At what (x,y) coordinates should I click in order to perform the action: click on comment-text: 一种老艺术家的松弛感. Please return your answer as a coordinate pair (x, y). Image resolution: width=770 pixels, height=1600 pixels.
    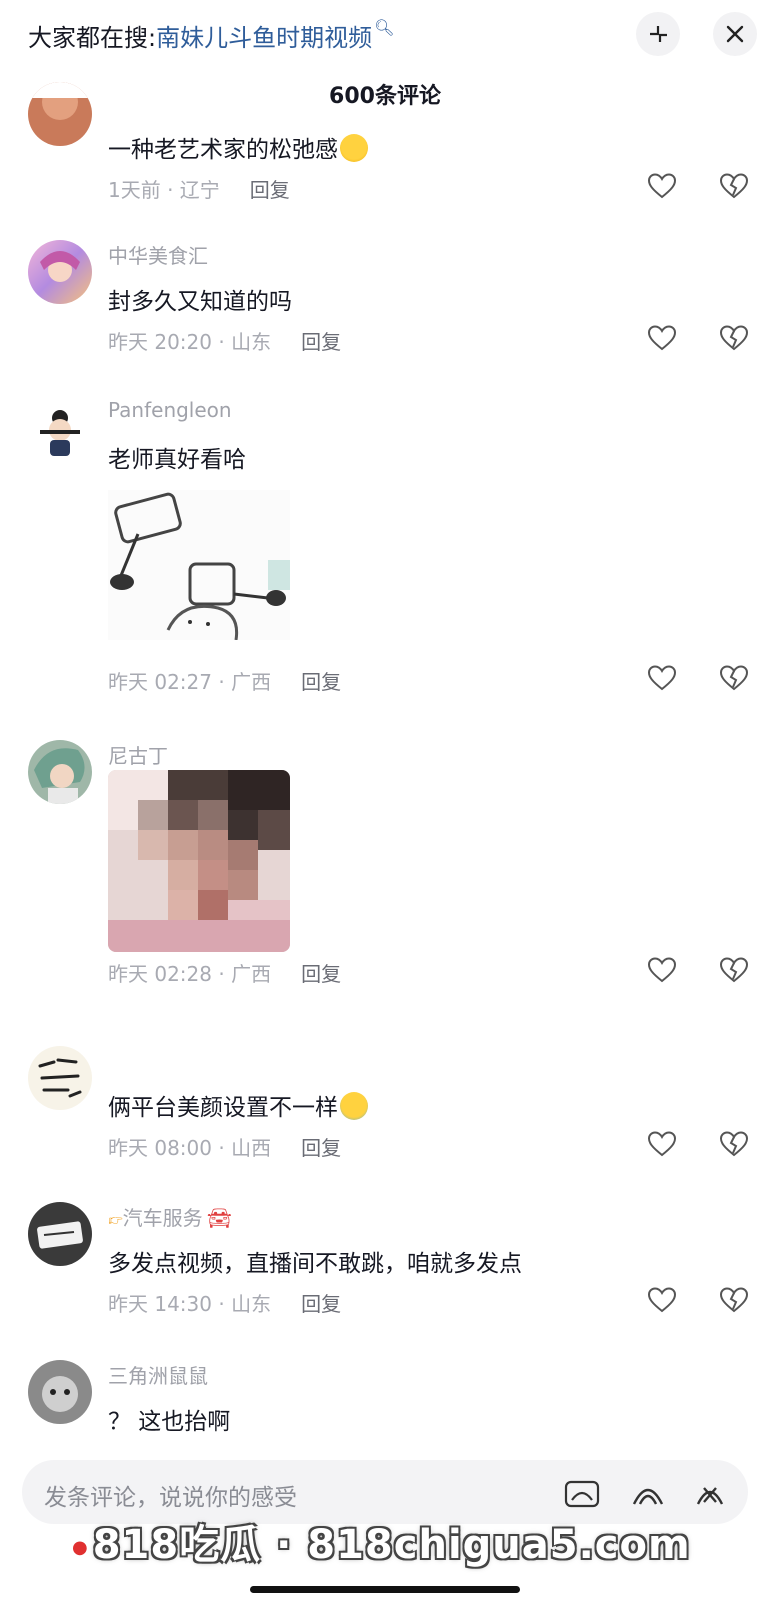
    Looking at the image, I should click on (238, 147).